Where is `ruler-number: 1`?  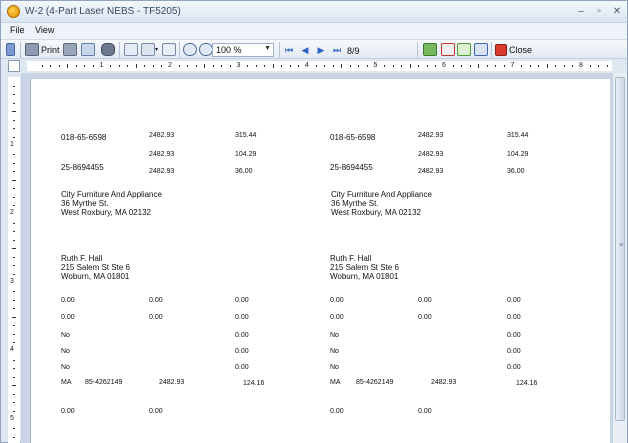 ruler-number: 1 is located at coordinates (12, 144).